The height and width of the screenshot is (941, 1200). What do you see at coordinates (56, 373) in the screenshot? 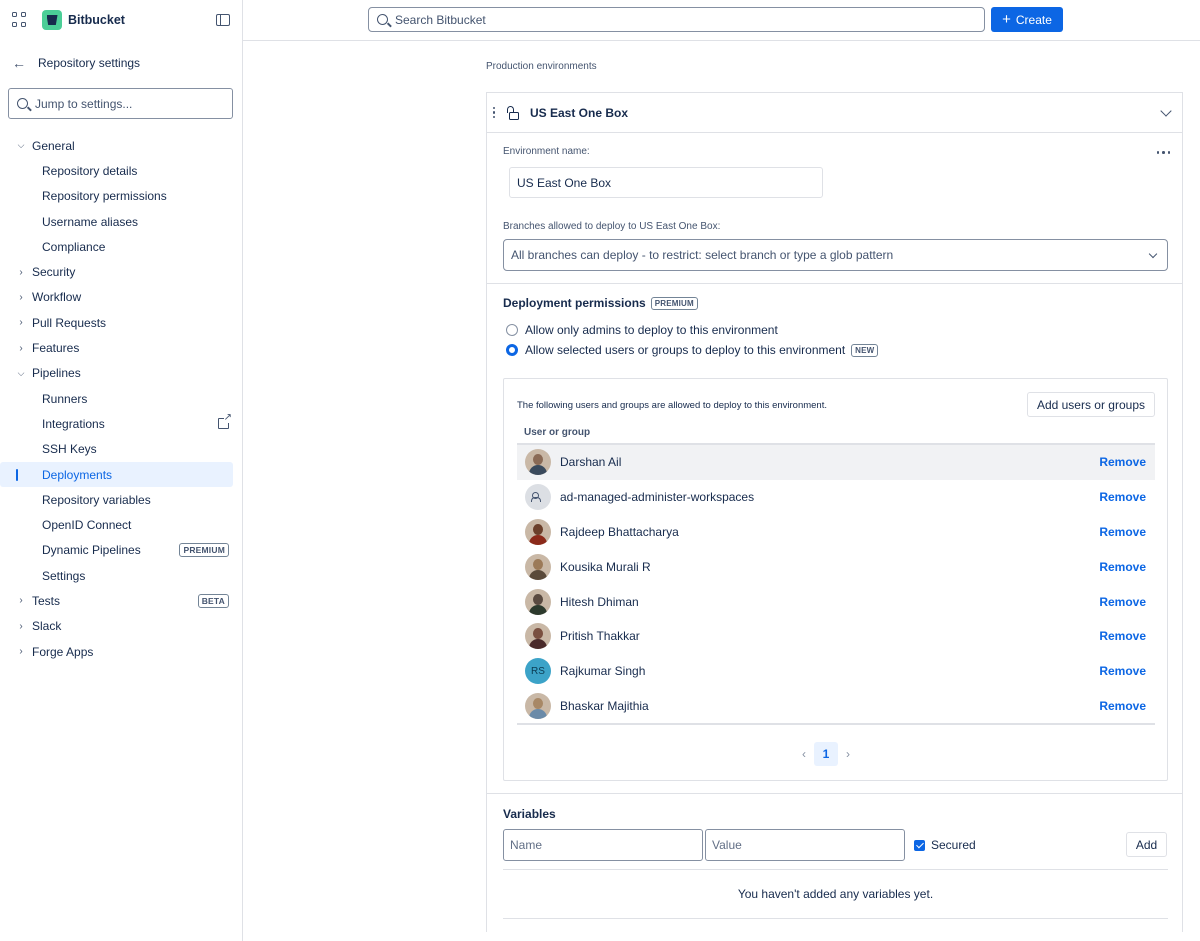
I see `sidebar-item-label: Pipelines` at bounding box center [56, 373].